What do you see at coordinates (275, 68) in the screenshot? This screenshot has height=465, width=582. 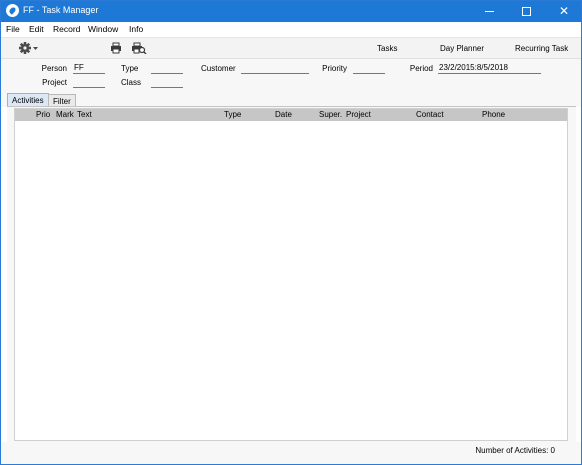 I see `customer-field` at bounding box center [275, 68].